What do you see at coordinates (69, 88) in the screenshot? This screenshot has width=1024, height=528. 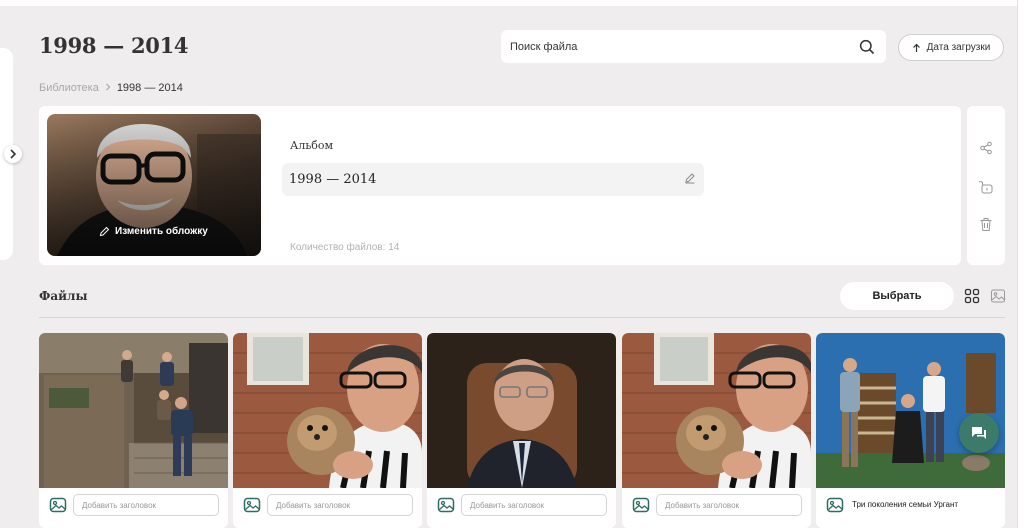 I see `breadcrumb-library-link: Библиотека` at bounding box center [69, 88].